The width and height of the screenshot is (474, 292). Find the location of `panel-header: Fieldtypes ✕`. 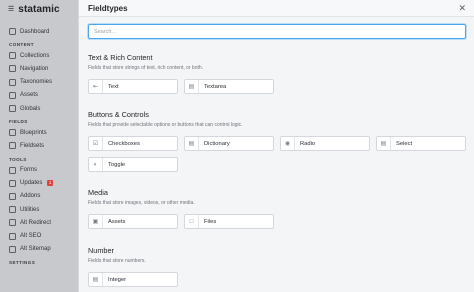

panel-header: Fieldtypes ✕ is located at coordinates (276, 8).